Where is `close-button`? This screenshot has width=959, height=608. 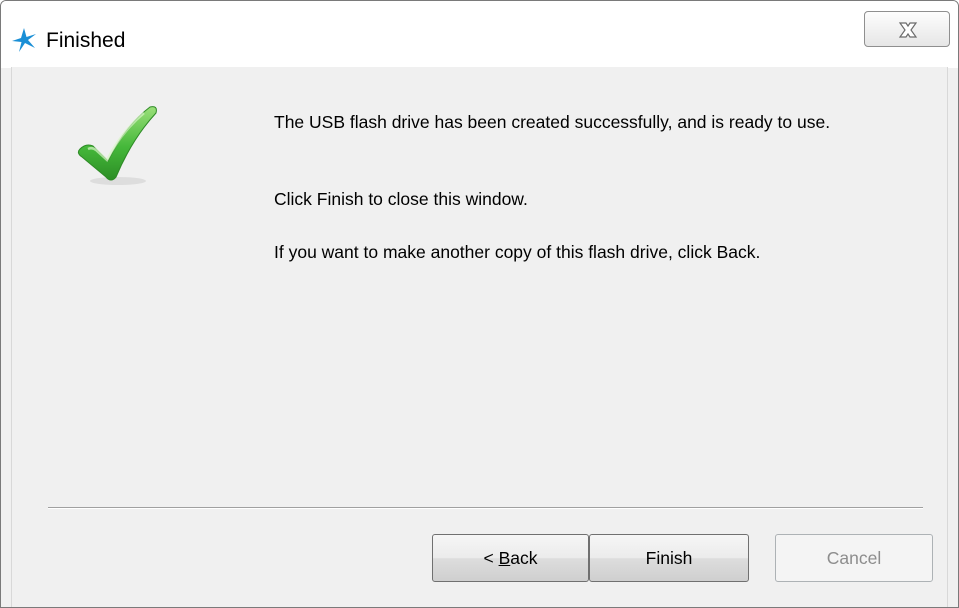 close-button is located at coordinates (907, 29).